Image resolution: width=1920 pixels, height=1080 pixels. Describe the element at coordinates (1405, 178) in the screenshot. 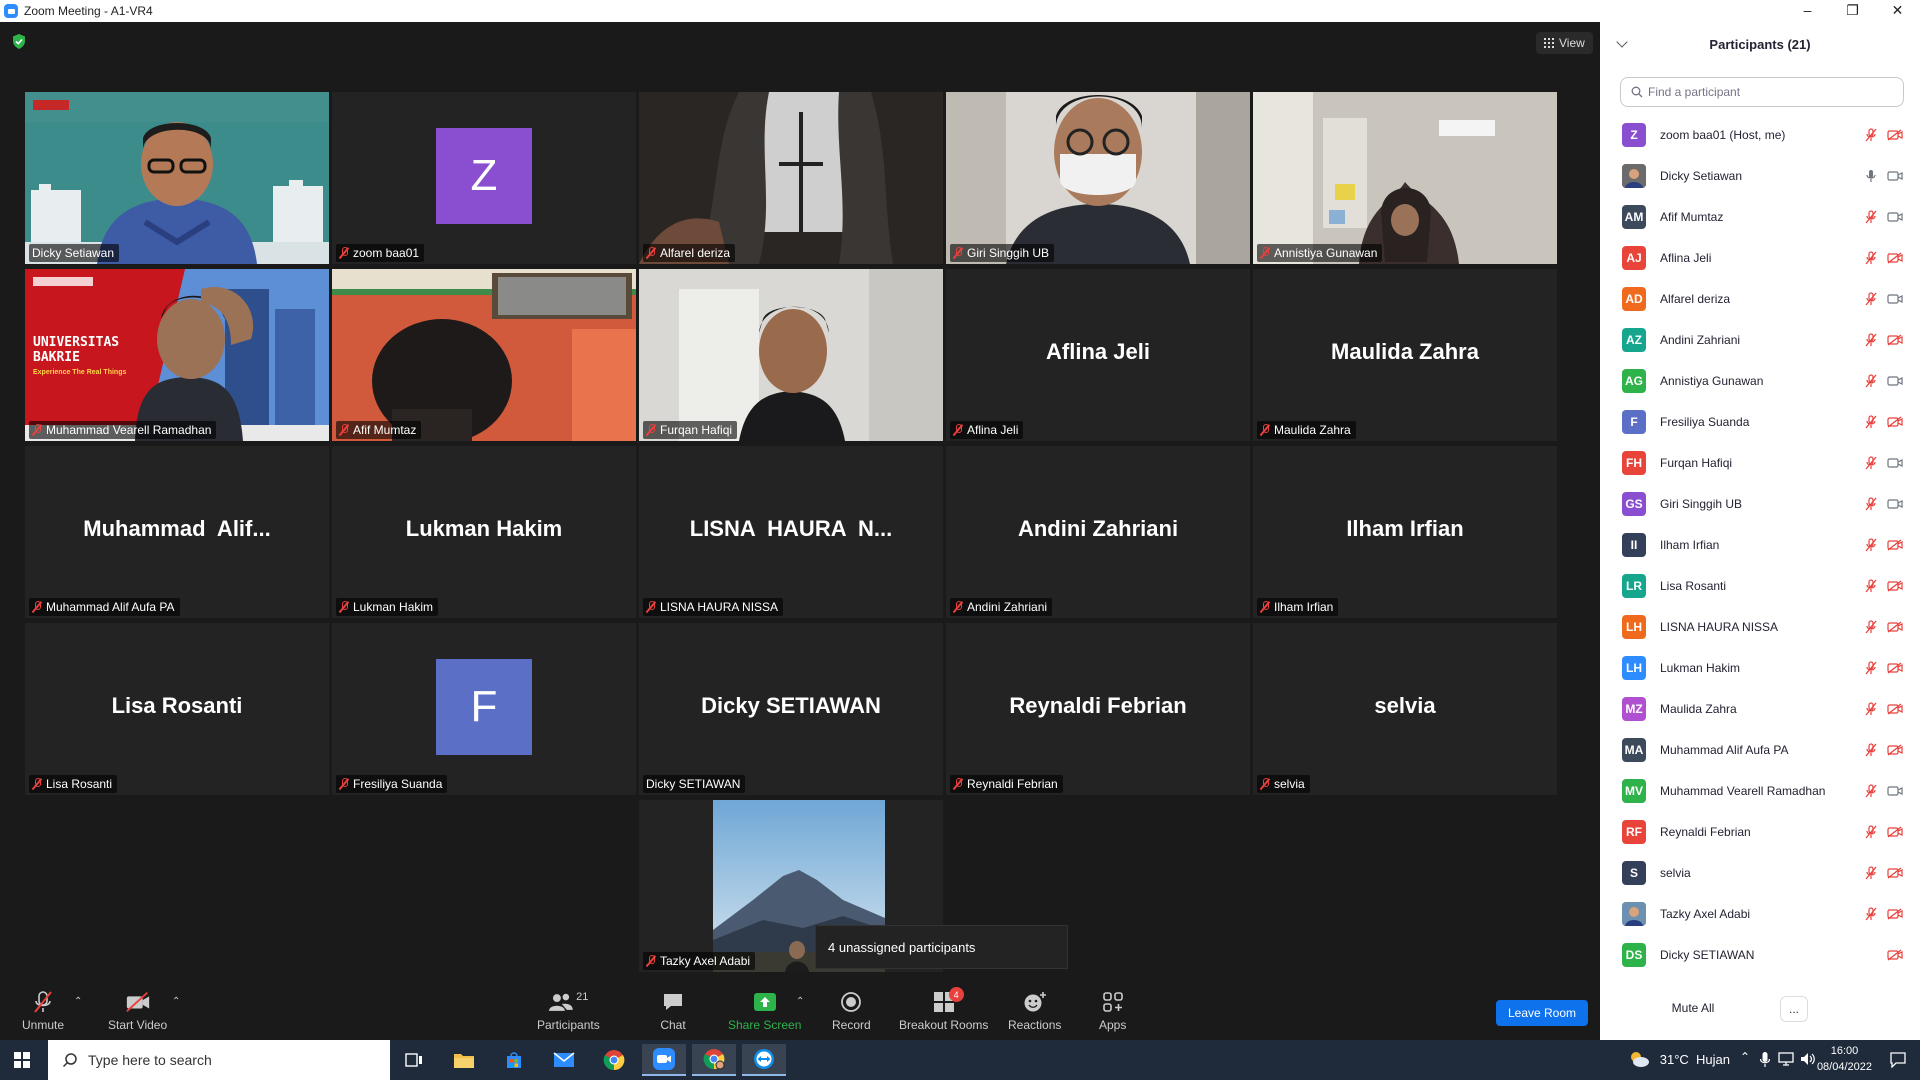

I see `video-tile-annistiya-gunawan: Annistiya Gunawan` at that location.